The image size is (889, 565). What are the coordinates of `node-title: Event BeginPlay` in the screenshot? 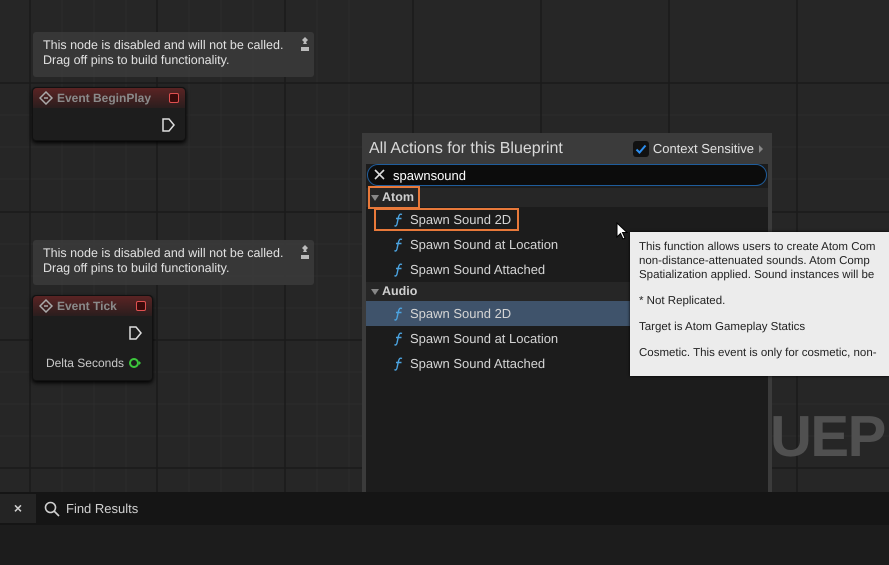 It's located at (104, 98).